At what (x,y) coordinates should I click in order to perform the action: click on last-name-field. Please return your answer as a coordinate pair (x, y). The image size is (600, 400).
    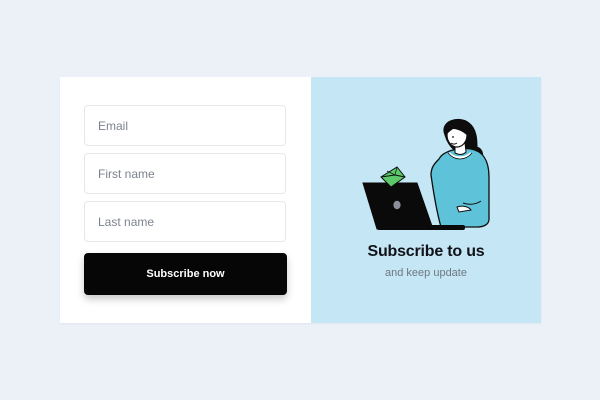
    Looking at the image, I should click on (185, 221).